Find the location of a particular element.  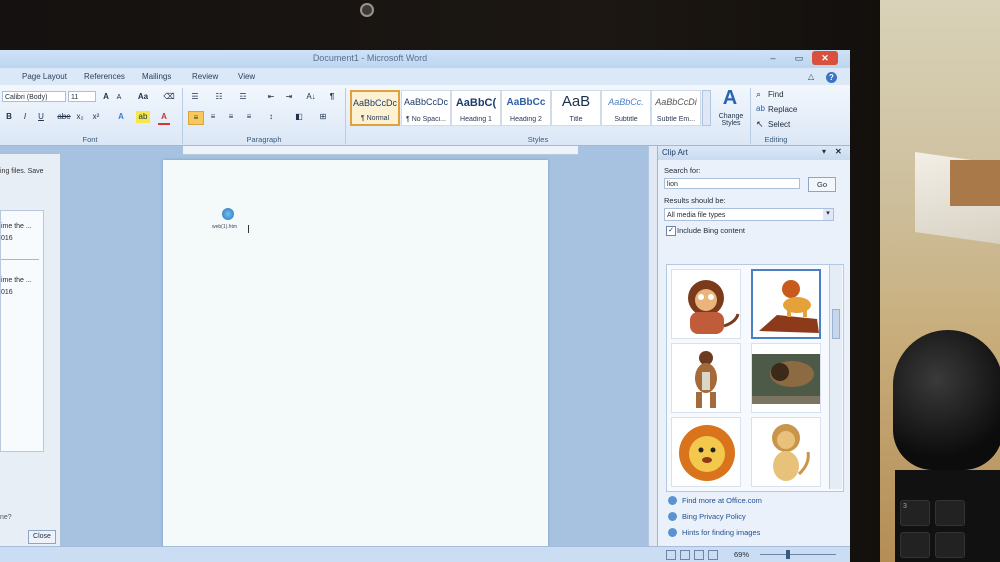

font-name-box: Calibri (Body) is located at coordinates (34, 96).